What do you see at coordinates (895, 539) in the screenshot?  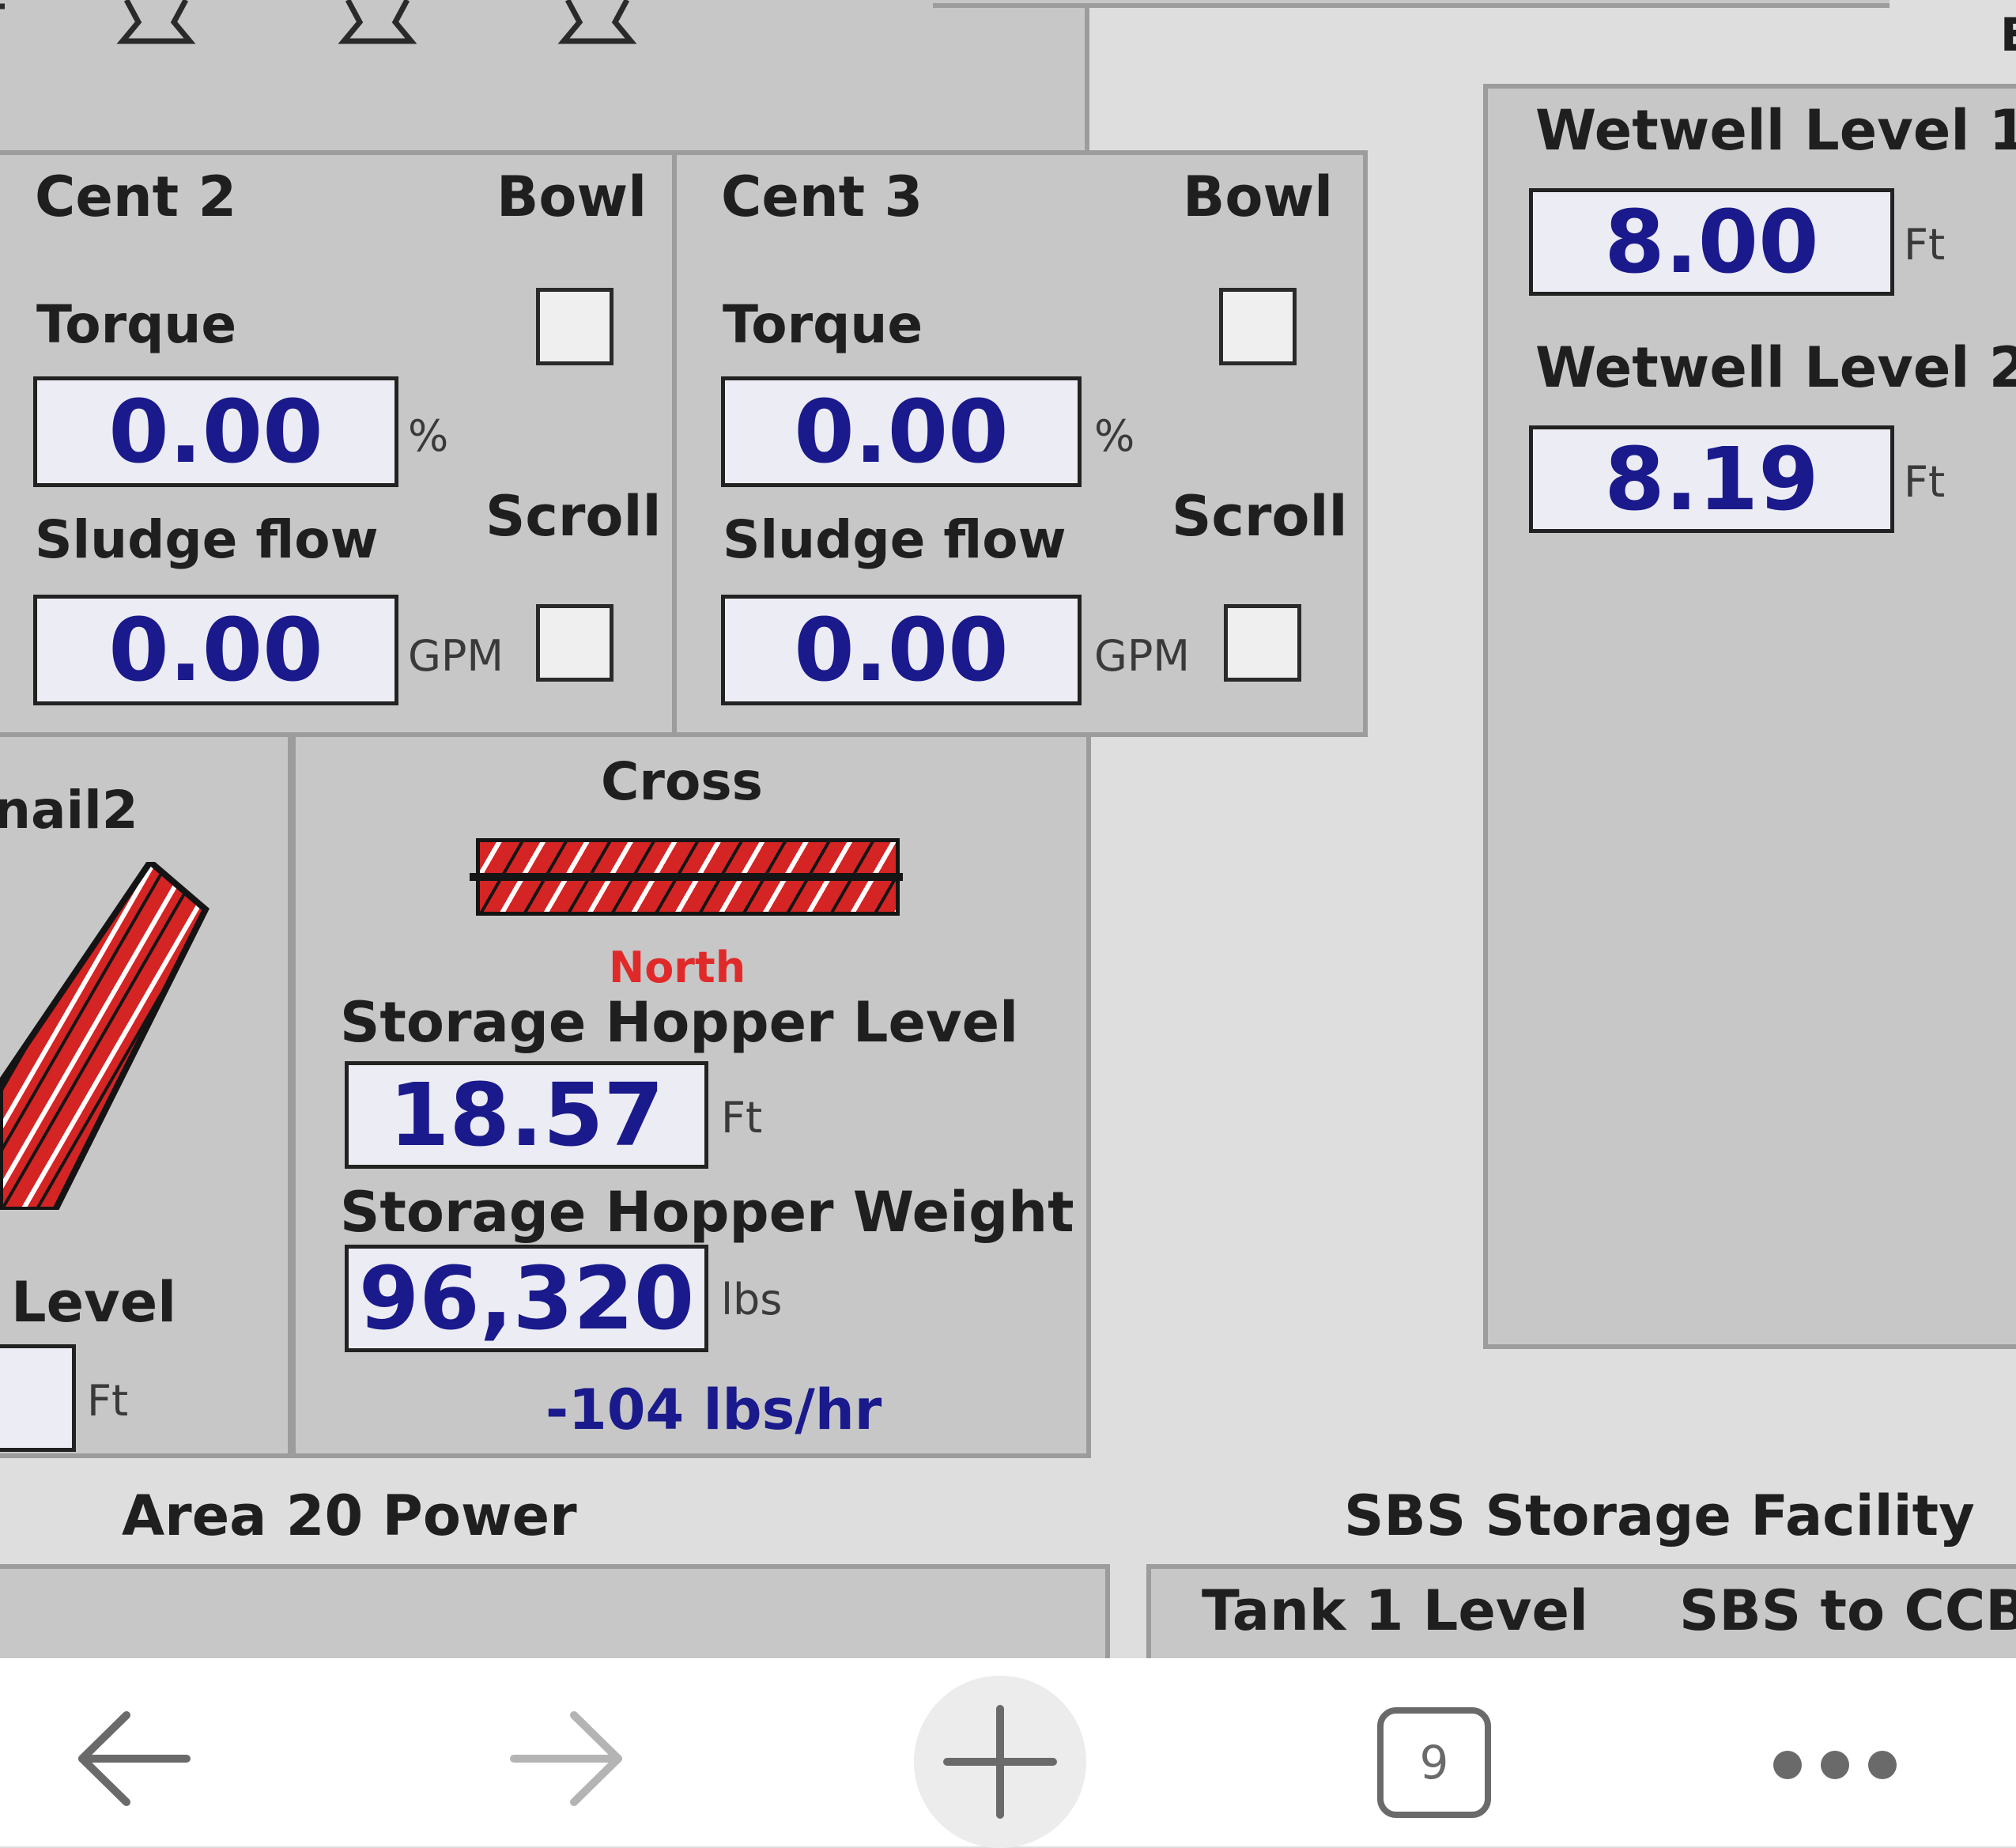 I see `cent3-sludge-label: Sludge flow` at bounding box center [895, 539].